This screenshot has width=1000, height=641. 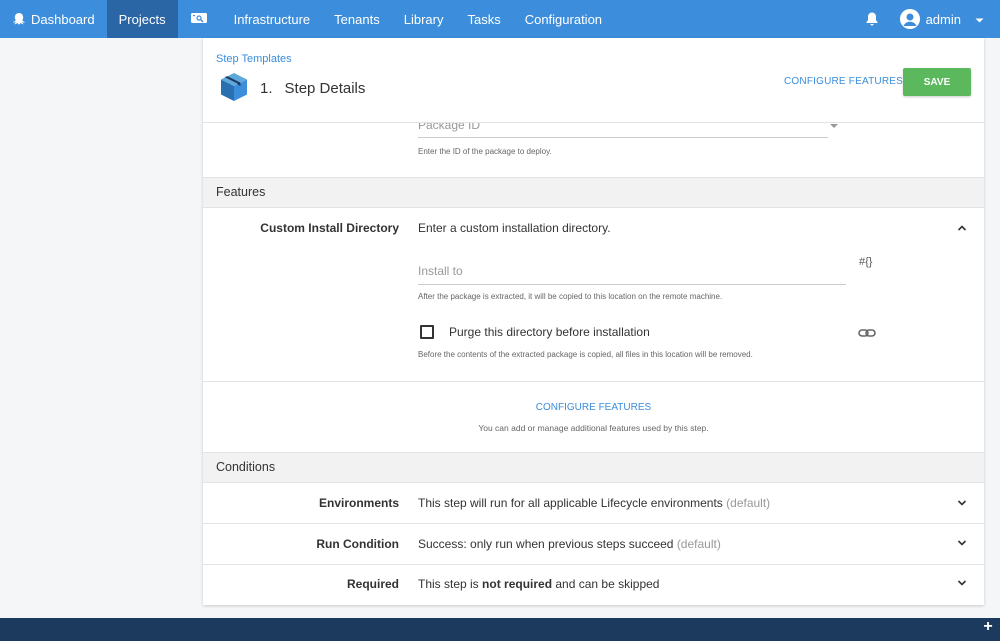 What do you see at coordinates (485, 151) in the screenshot?
I see `package-id-help: Enter the ID of the package to deploy.` at bounding box center [485, 151].